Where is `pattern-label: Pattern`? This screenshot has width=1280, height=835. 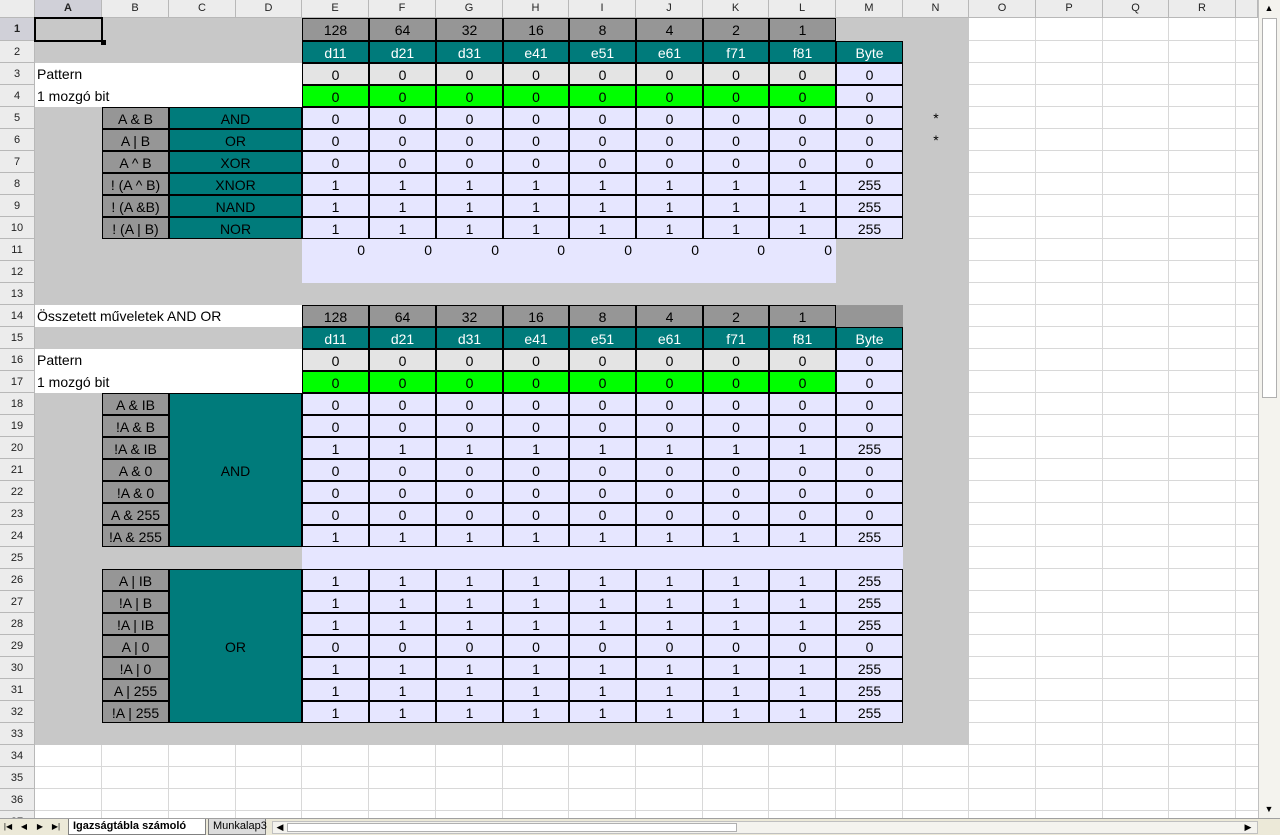
pattern-label: Pattern is located at coordinates (168, 74).